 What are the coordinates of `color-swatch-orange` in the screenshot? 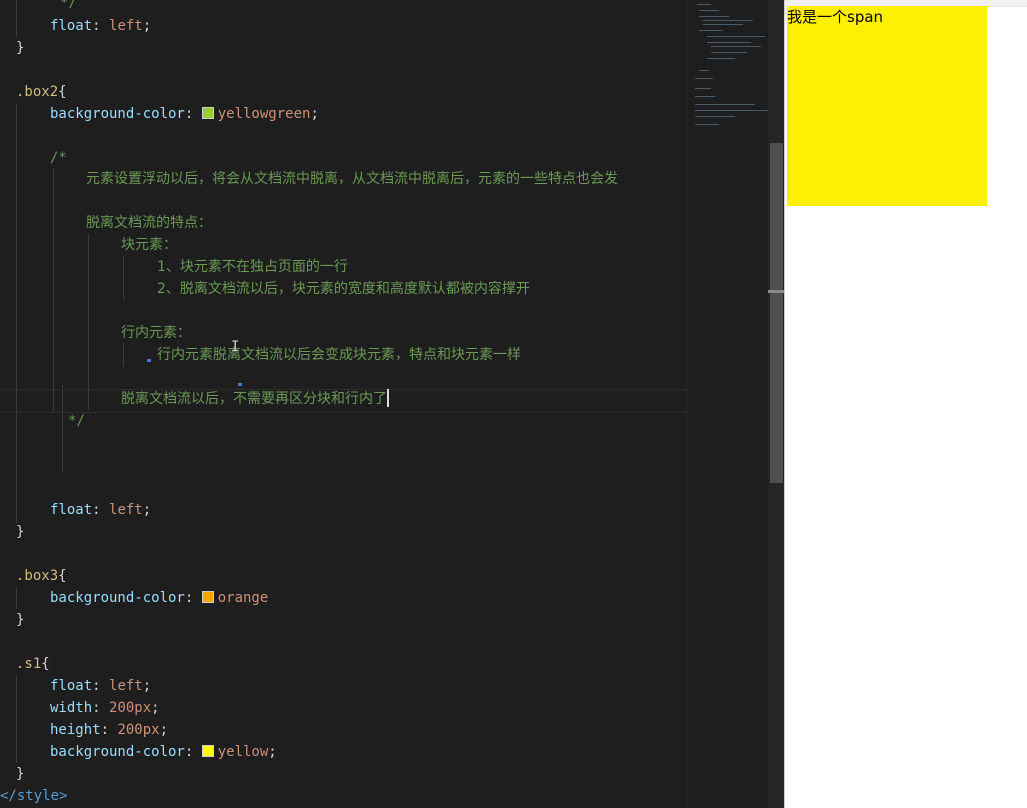 It's located at (207, 597).